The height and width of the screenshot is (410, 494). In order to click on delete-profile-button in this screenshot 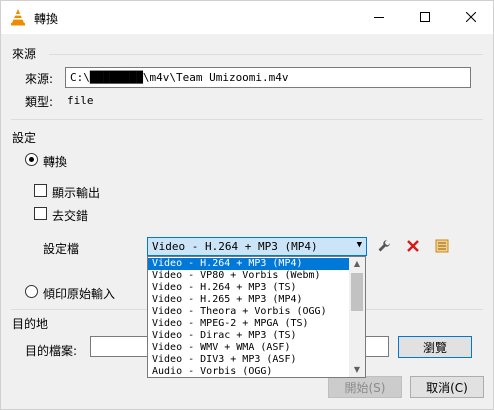, I will do `click(413, 247)`.